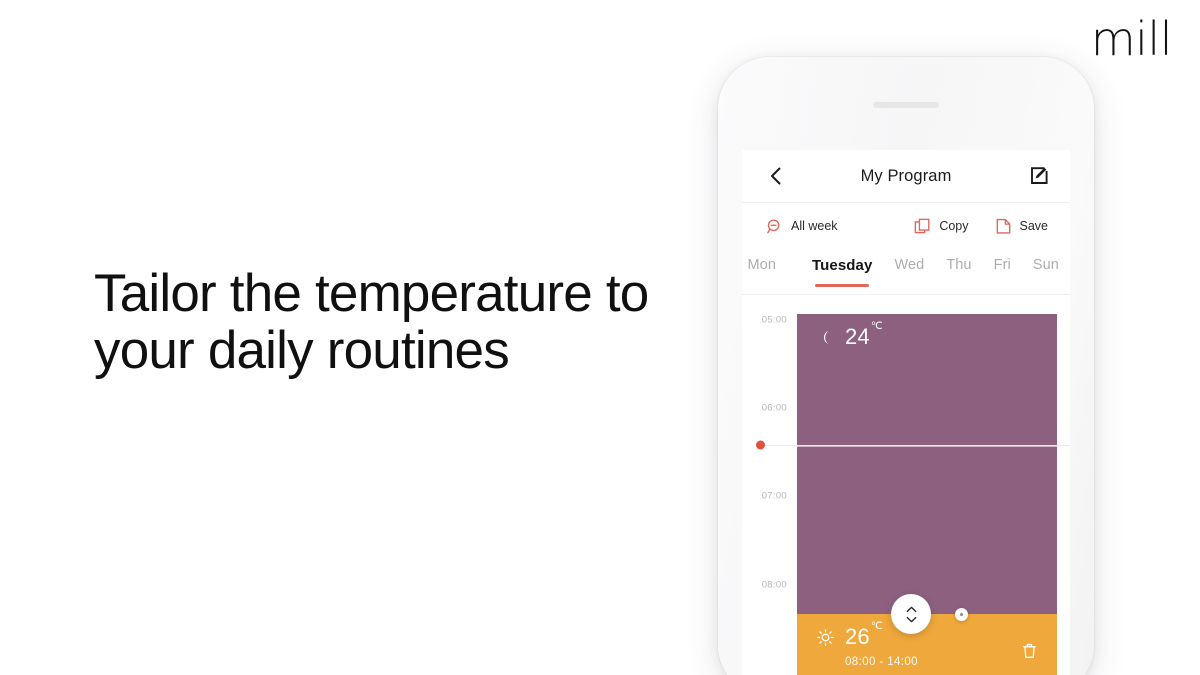  What do you see at coordinates (1131, 39) in the screenshot?
I see `brand-logo: mill` at bounding box center [1131, 39].